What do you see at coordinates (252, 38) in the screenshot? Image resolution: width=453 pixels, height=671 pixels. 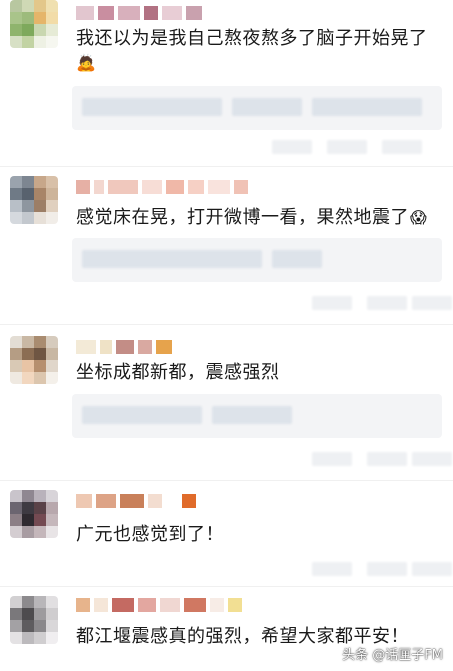 I see `comment-text: 我还以为是我自己熬夜熬多了脑子开始晃了` at bounding box center [252, 38].